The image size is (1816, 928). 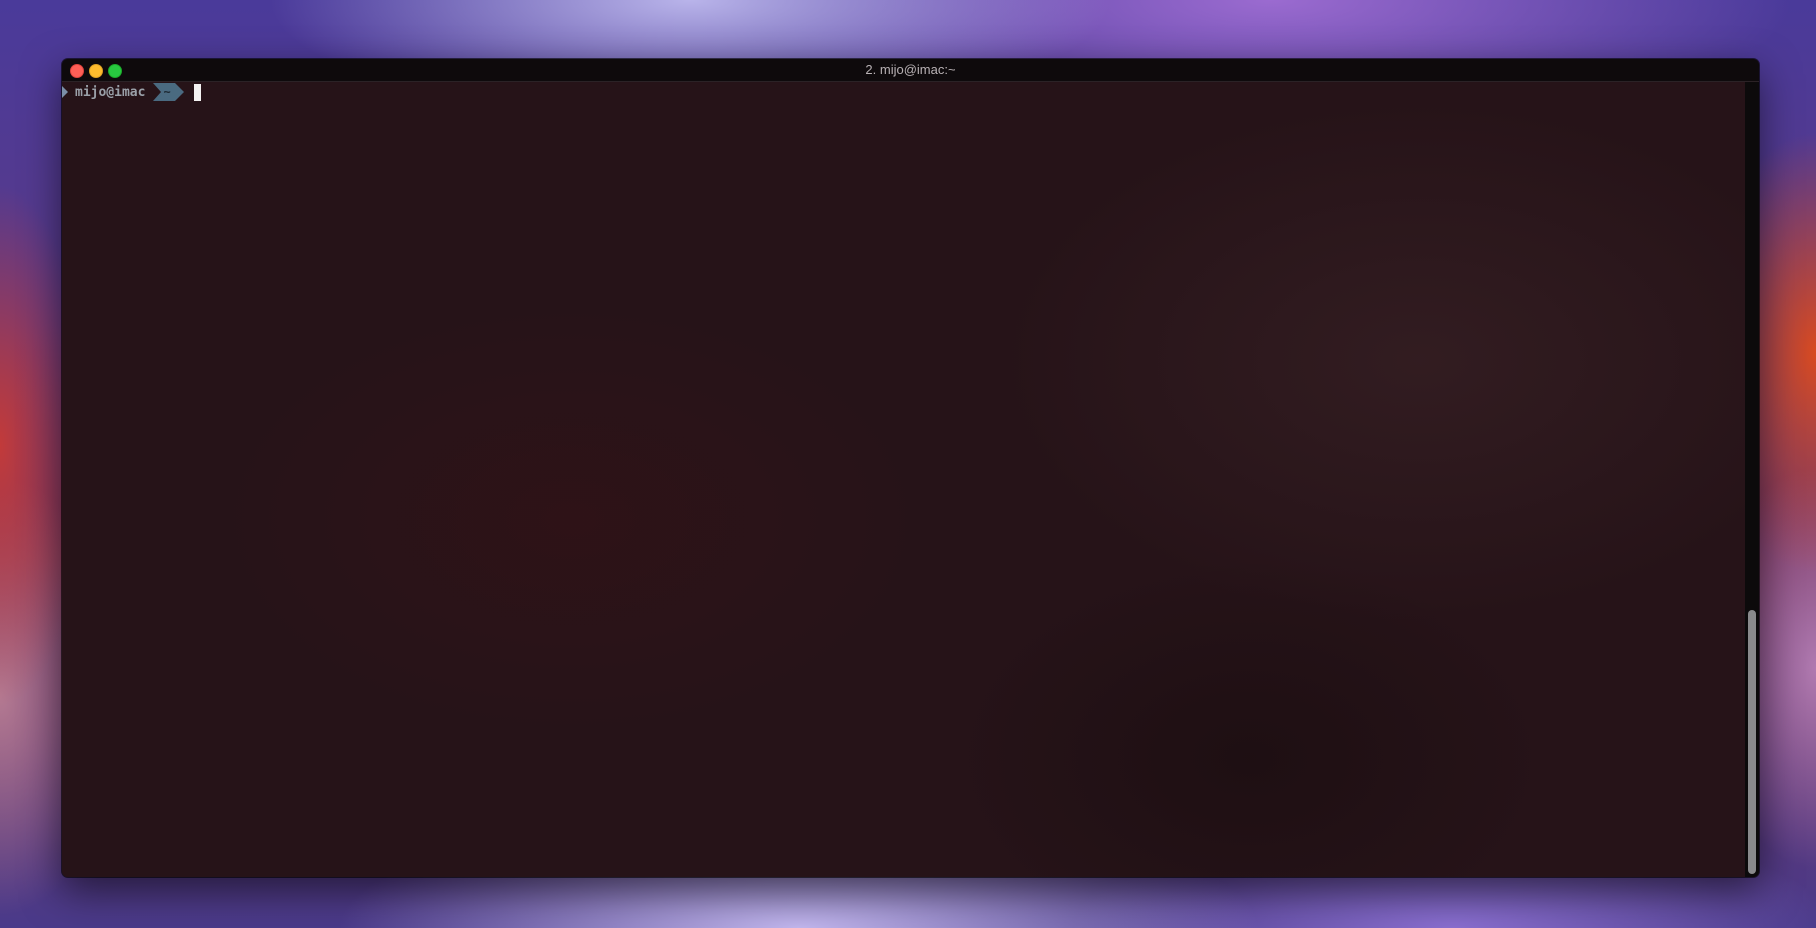 I want to click on vertical-scrollbar, so click(x=1752, y=479).